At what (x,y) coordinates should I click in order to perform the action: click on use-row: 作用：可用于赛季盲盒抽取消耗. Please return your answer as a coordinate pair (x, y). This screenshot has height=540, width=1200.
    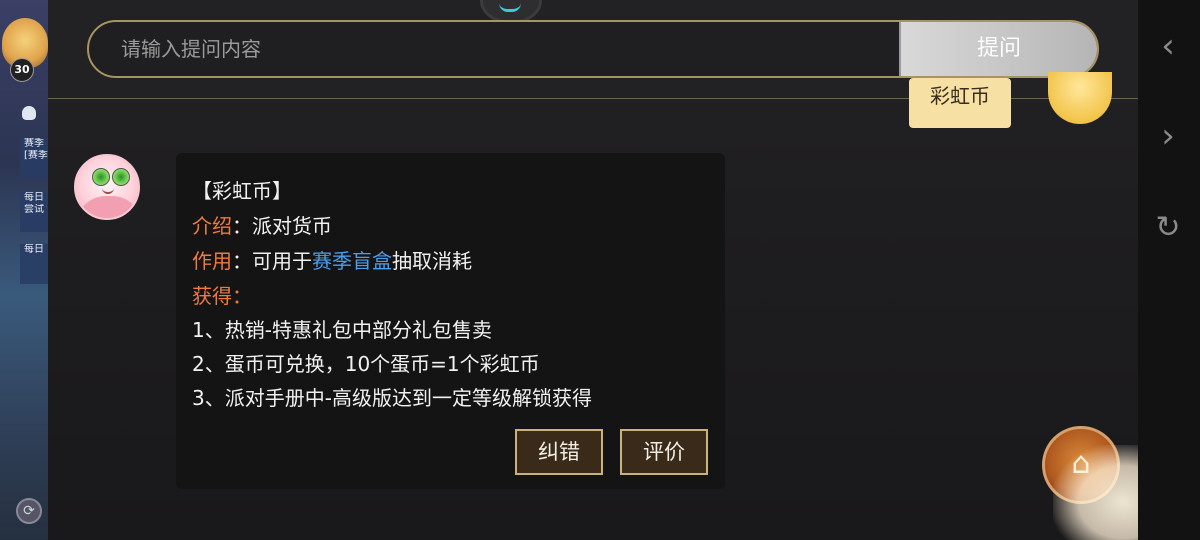
    Looking at the image, I should click on (332, 259).